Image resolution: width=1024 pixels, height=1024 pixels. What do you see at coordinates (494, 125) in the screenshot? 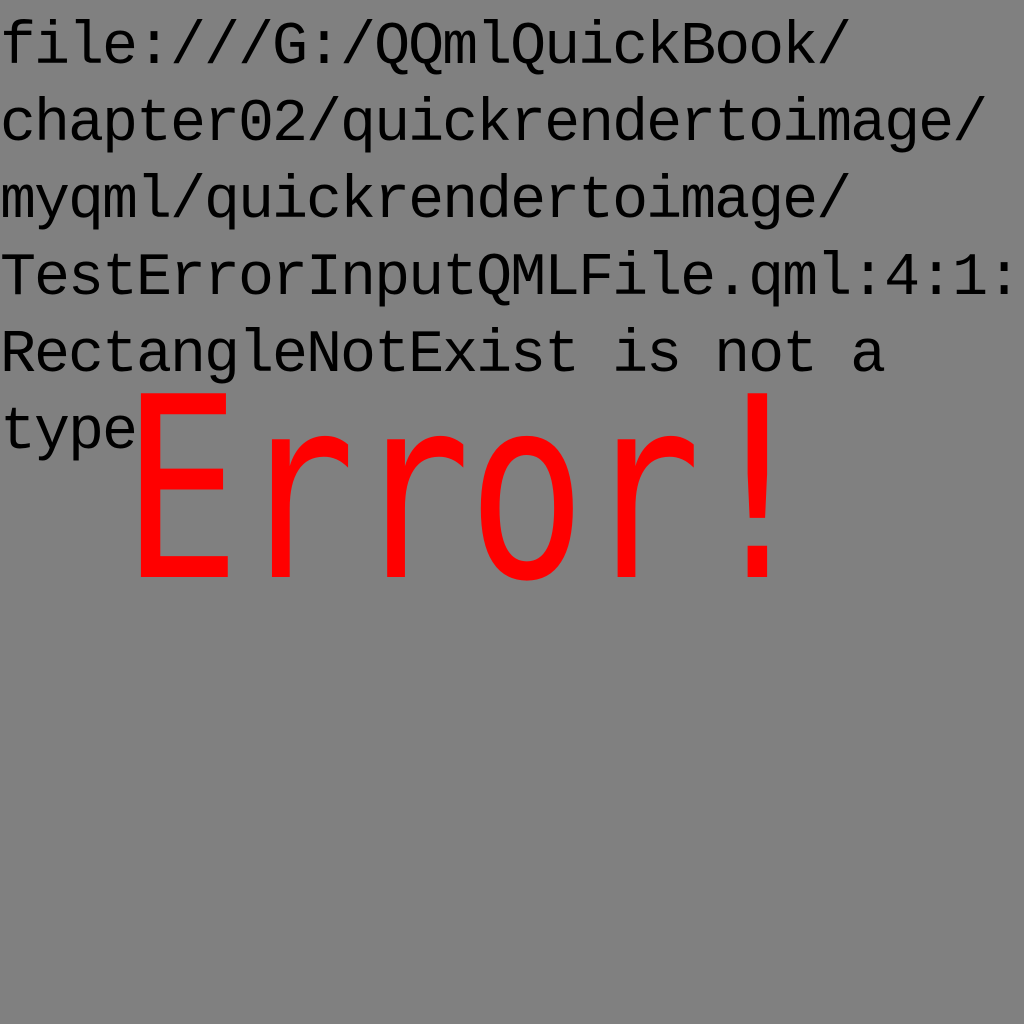
I see `error-message-line: chapter02/quickrendertoimage/` at bounding box center [494, 125].